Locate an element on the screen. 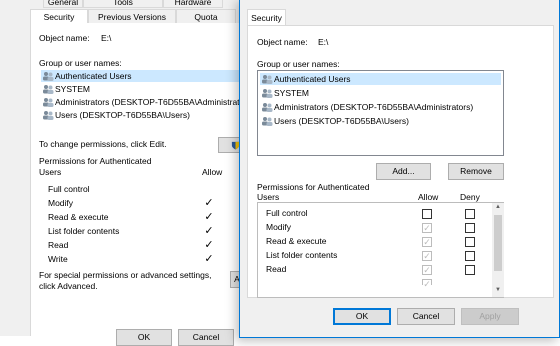  scroll-up-icon: ▲ is located at coordinates (498, 207).